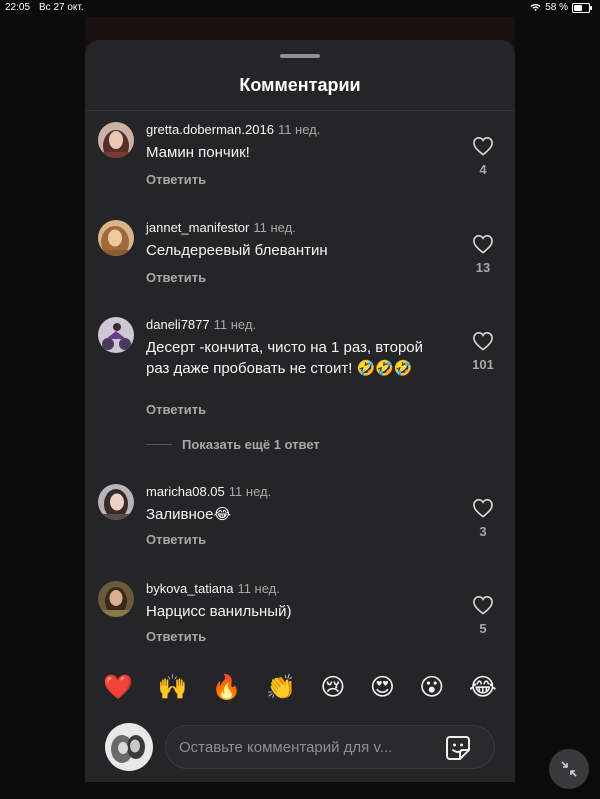  Describe the element at coordinates (483, 364) in the screenshot. I see `like-count: 101` at that location.